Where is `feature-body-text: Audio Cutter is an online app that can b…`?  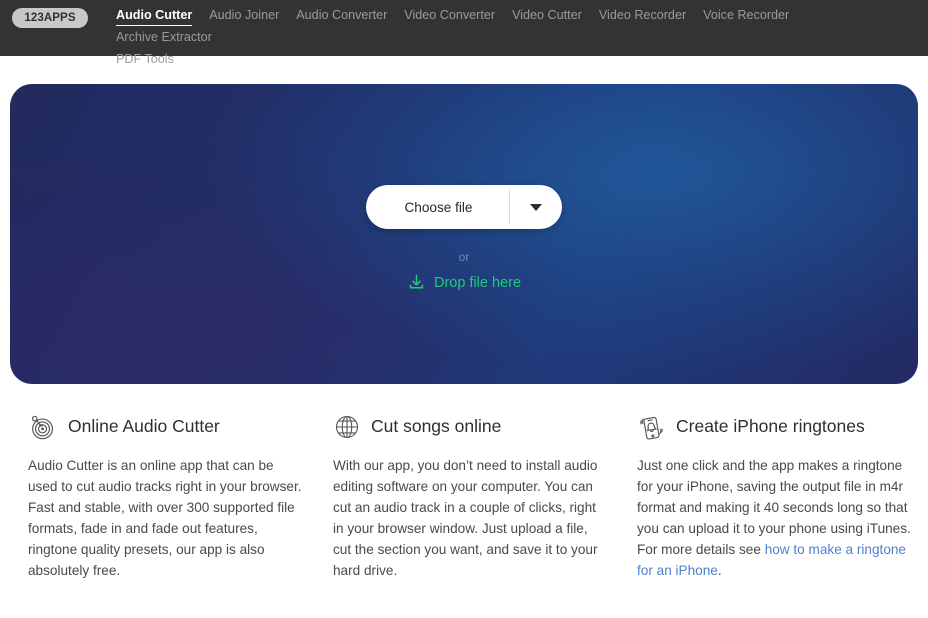 feature-body-text: Audio Cutter is an online app that can b… is located at coordinates (165, 518).